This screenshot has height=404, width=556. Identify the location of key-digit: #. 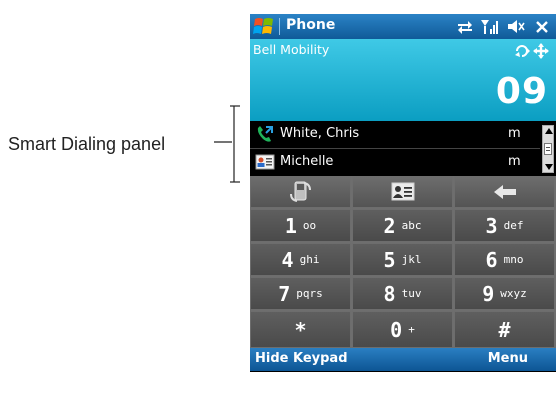
(504, 329).